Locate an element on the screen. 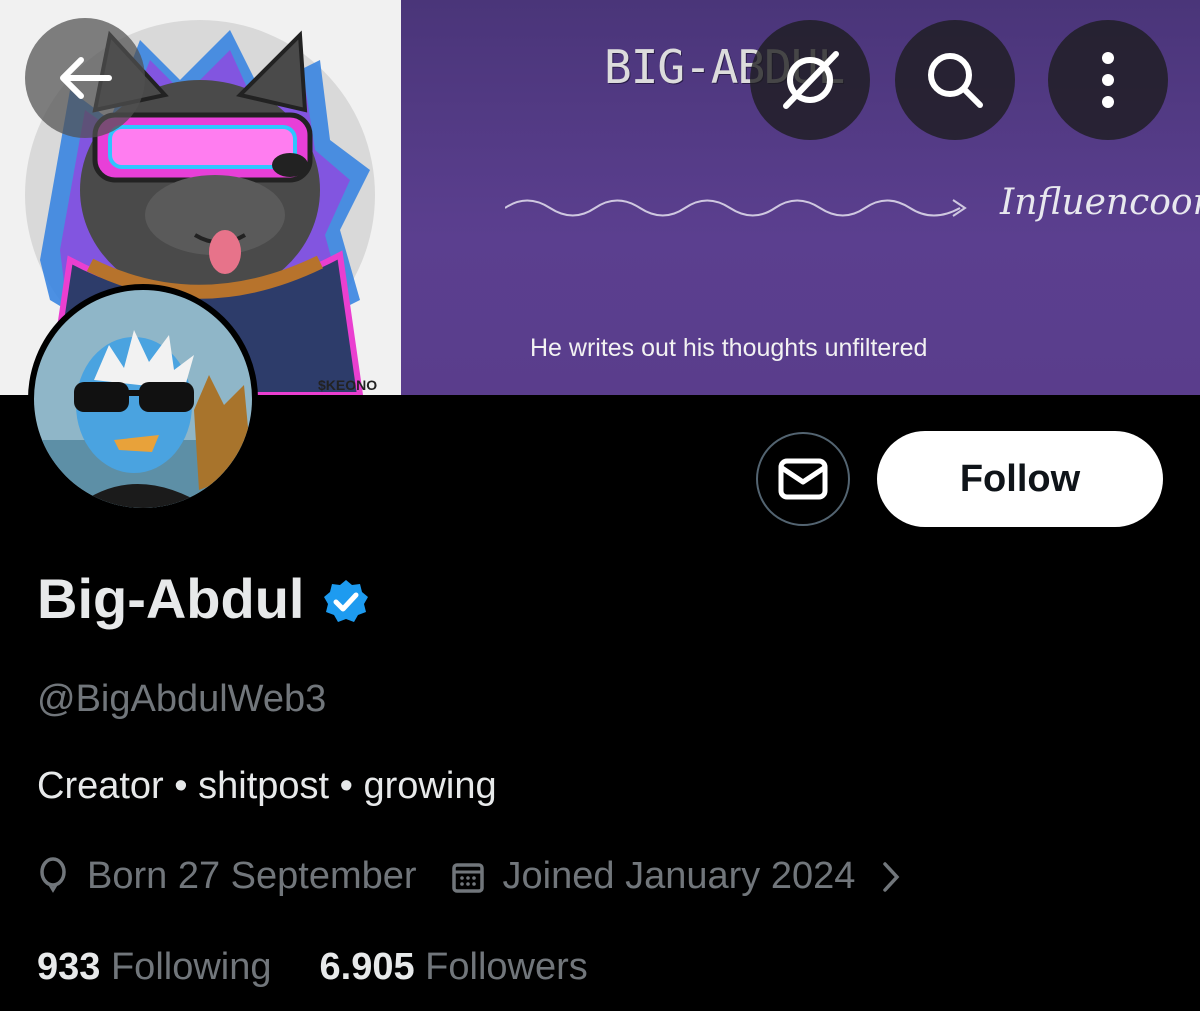 The image size is (1200, 1011). more-options-button is located at coordinates (1108, 80).